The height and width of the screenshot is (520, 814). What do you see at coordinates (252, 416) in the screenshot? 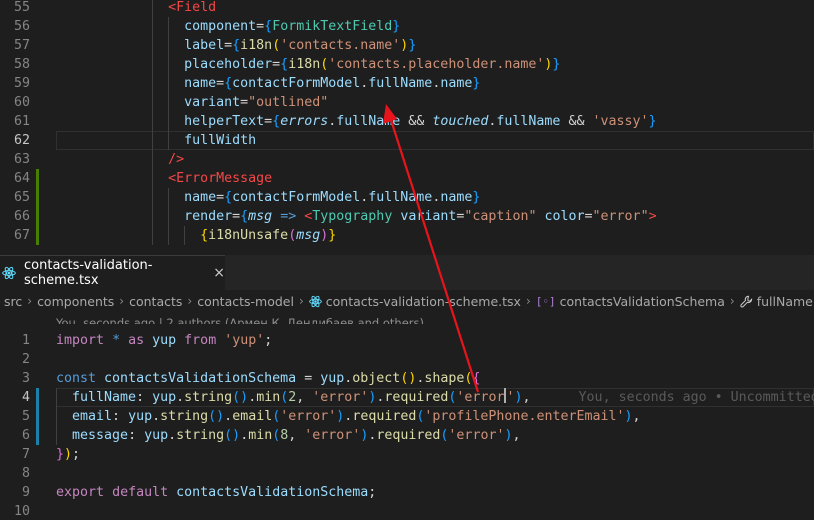
I see `code-token: email` at bounding box center [252, 416].